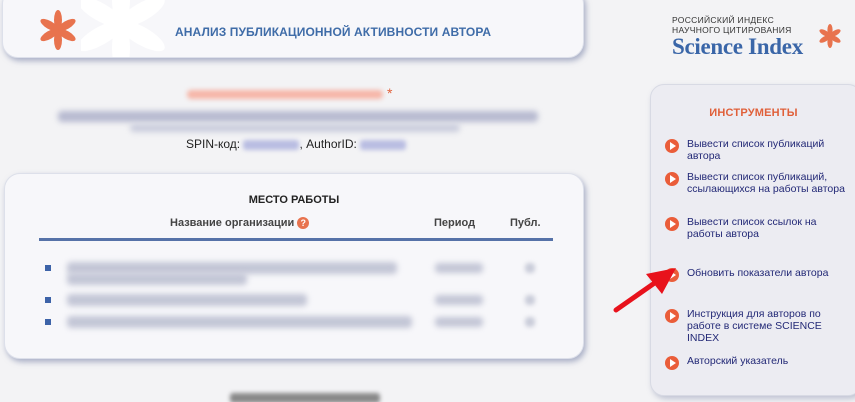  What do you see at coordinates (303, 223) in the screenshot?
I see `help-icon: ?` at bounding box center [303, 223].